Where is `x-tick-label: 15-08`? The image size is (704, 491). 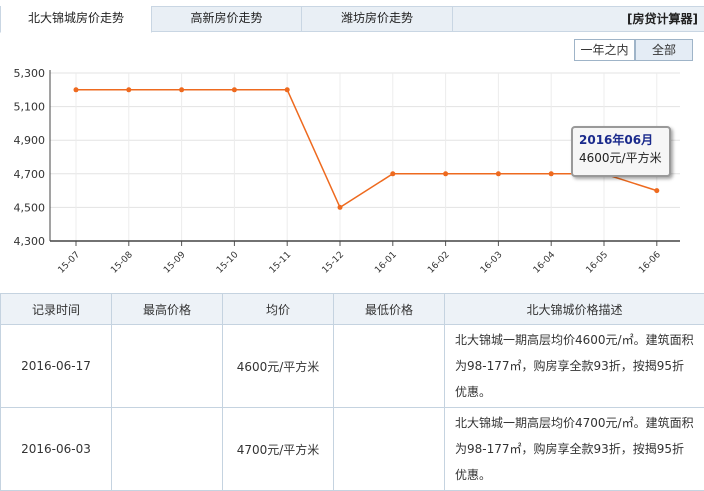
x-tick-label: 15-08 is located at coordinates (122, 263).